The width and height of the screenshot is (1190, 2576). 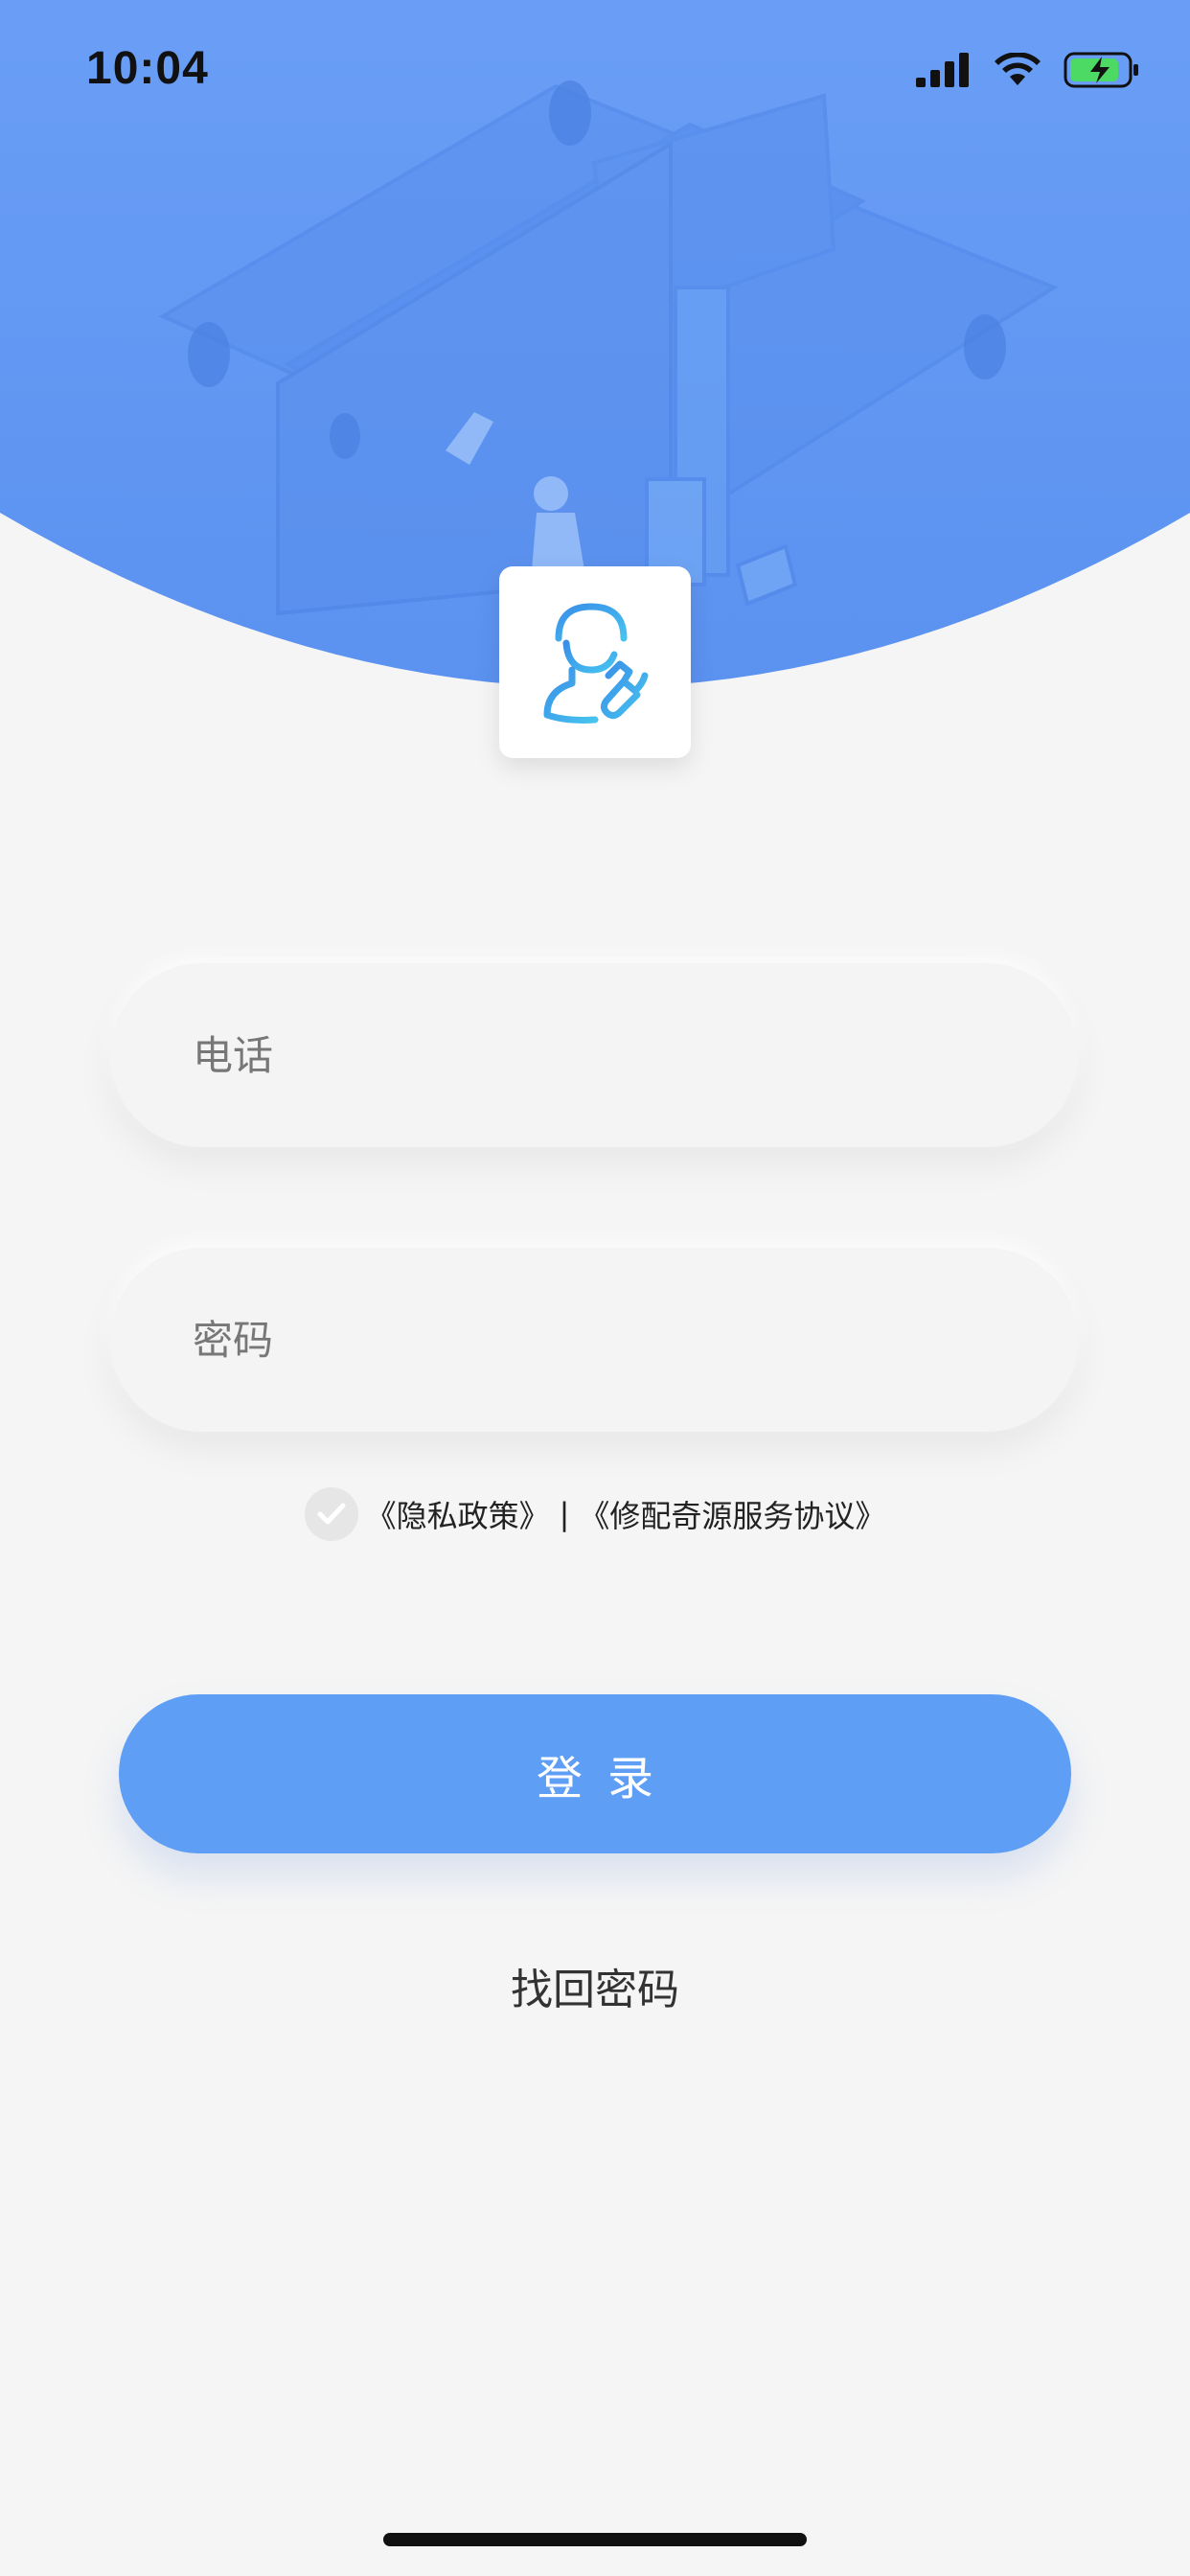 I want to click on app-logo, so click(x=595, y=662).